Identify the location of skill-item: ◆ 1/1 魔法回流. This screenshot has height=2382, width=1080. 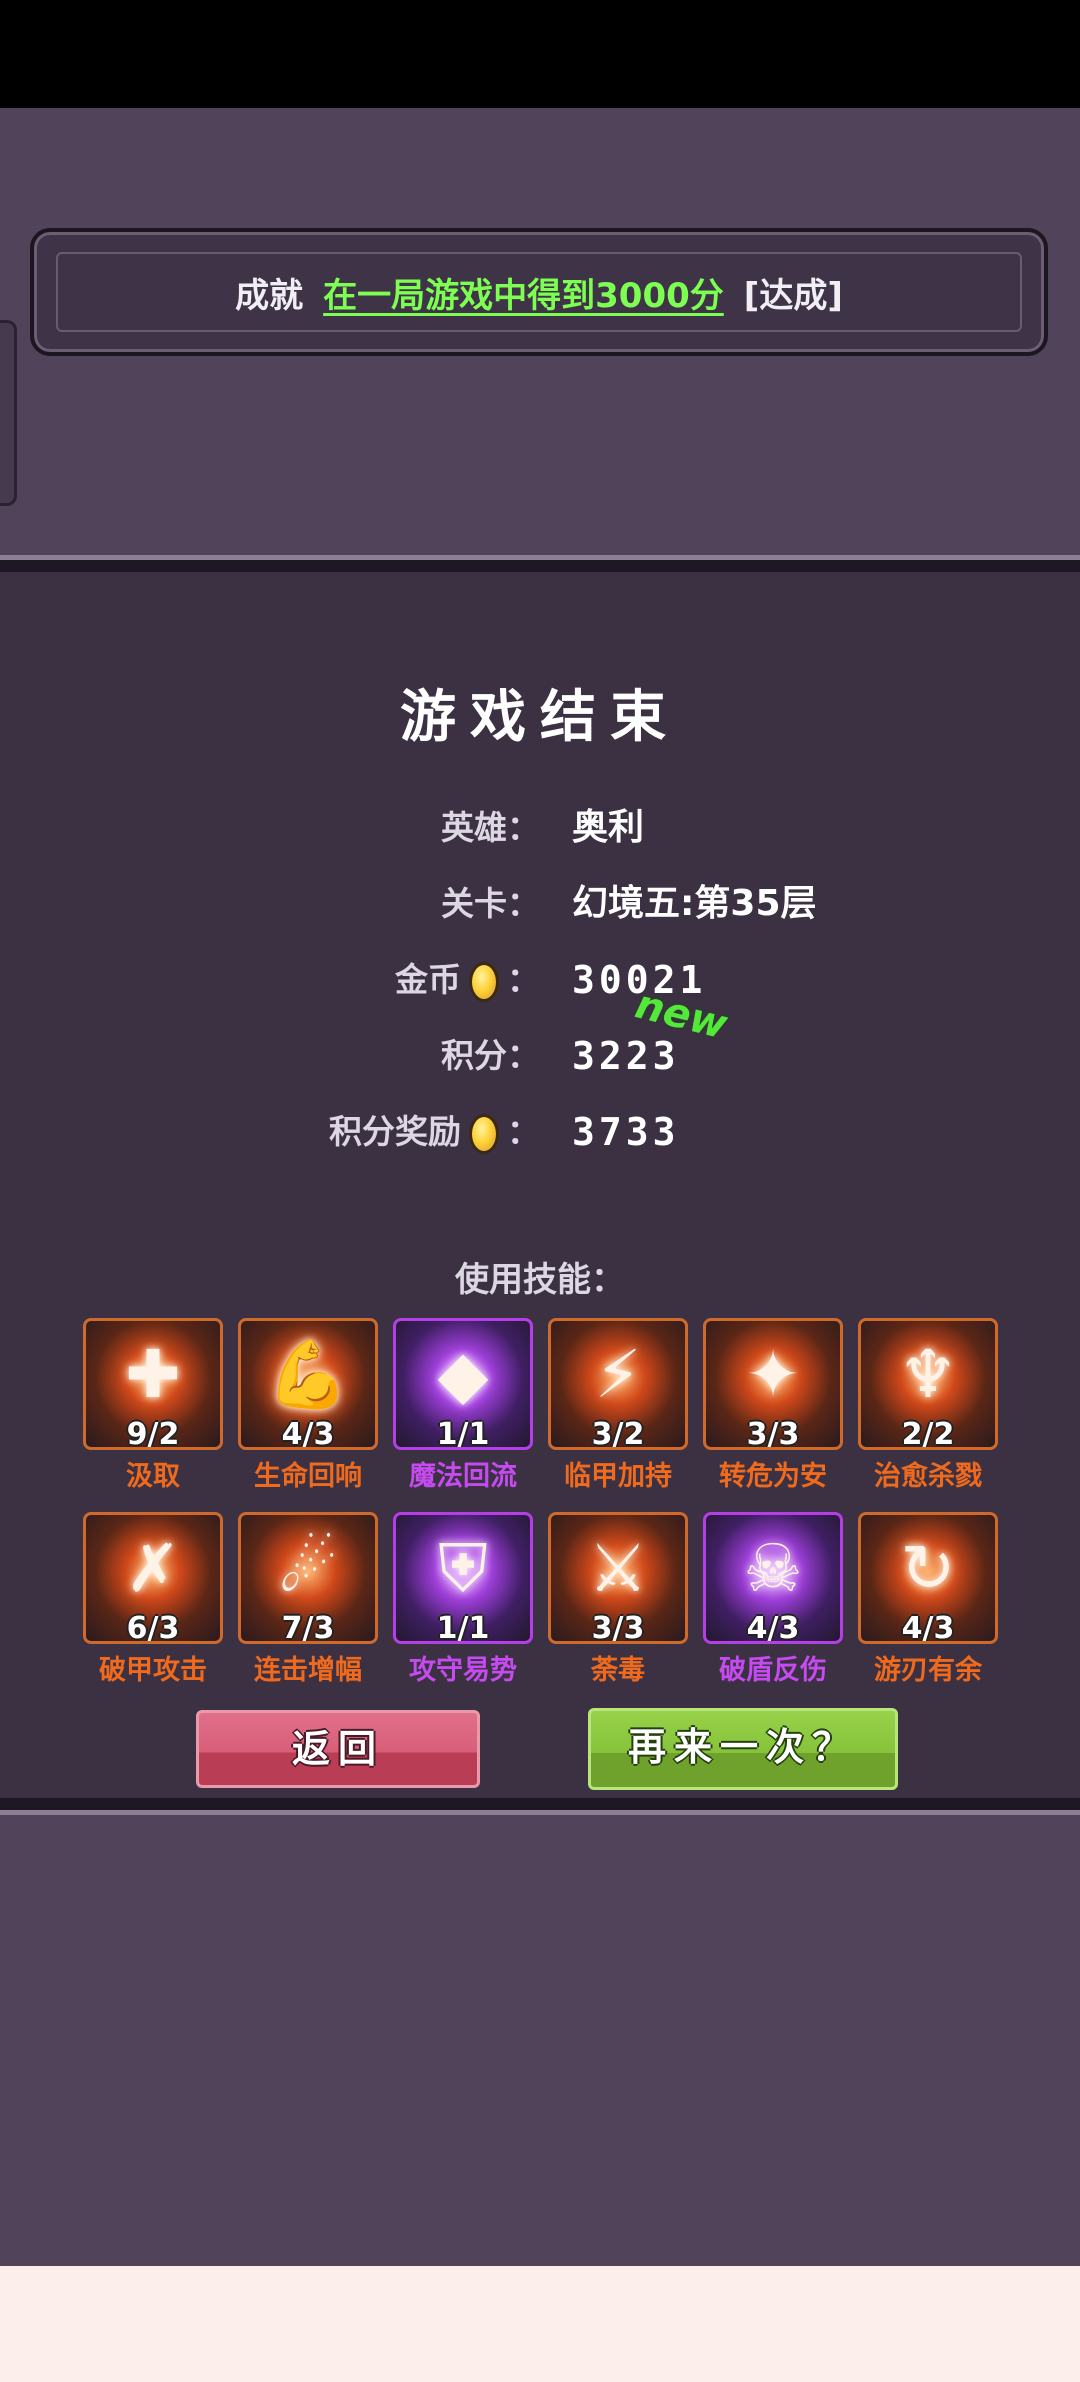
(463, 1413).